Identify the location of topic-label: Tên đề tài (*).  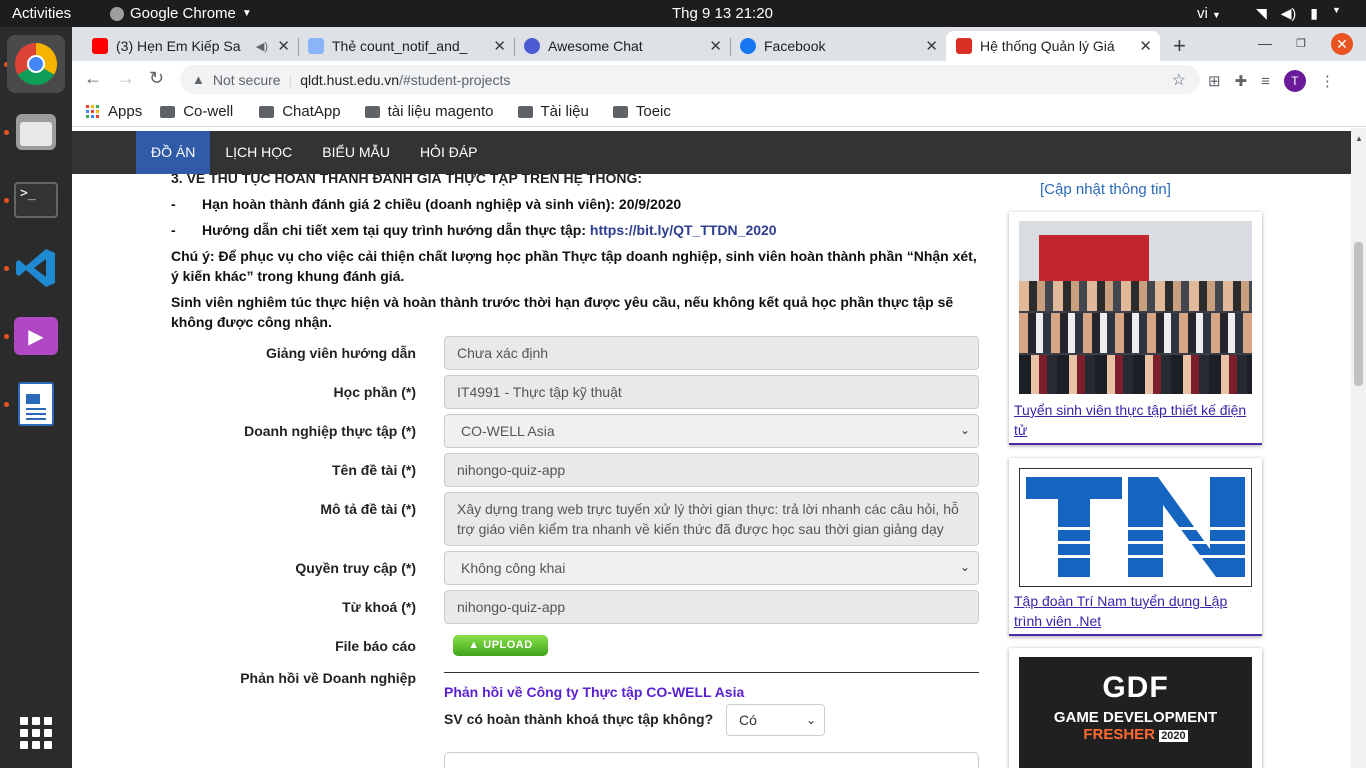
(373, 470).